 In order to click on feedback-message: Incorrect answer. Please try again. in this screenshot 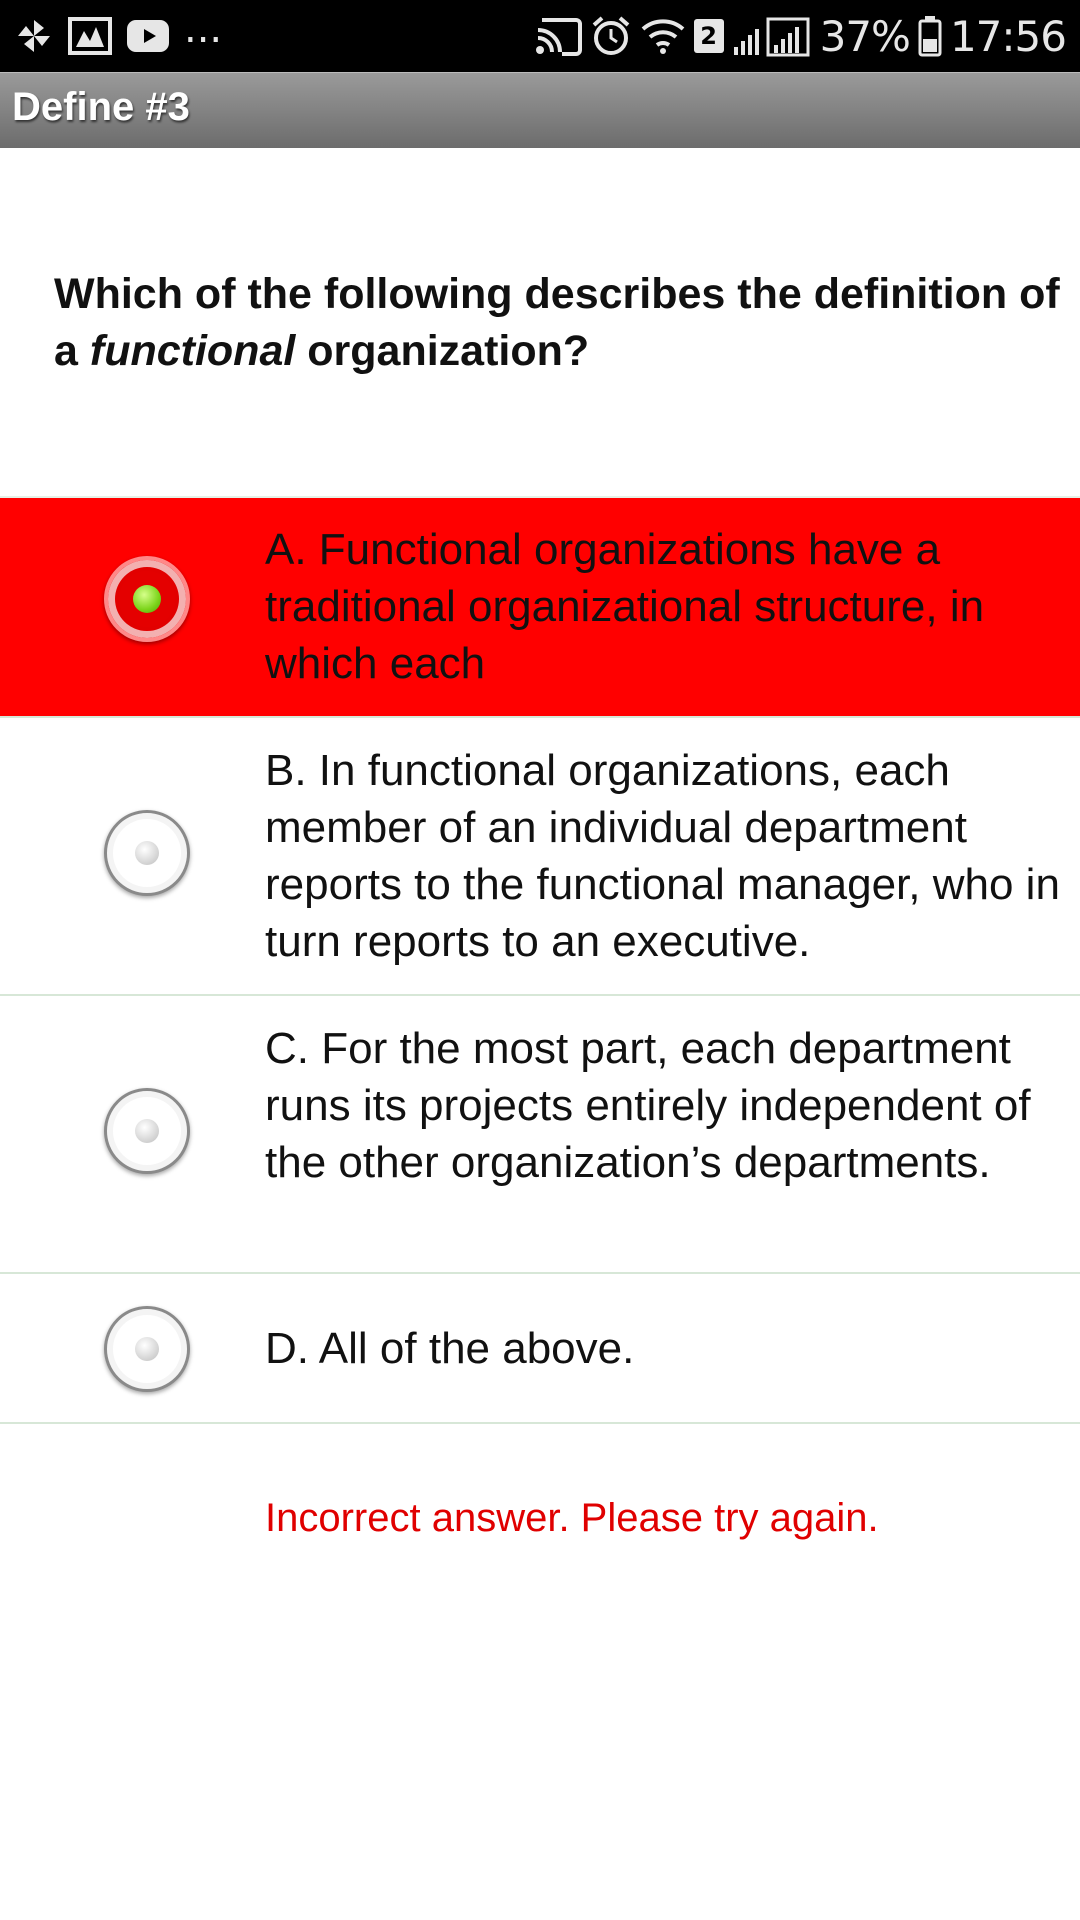, I will do `click(572, 1518)`.